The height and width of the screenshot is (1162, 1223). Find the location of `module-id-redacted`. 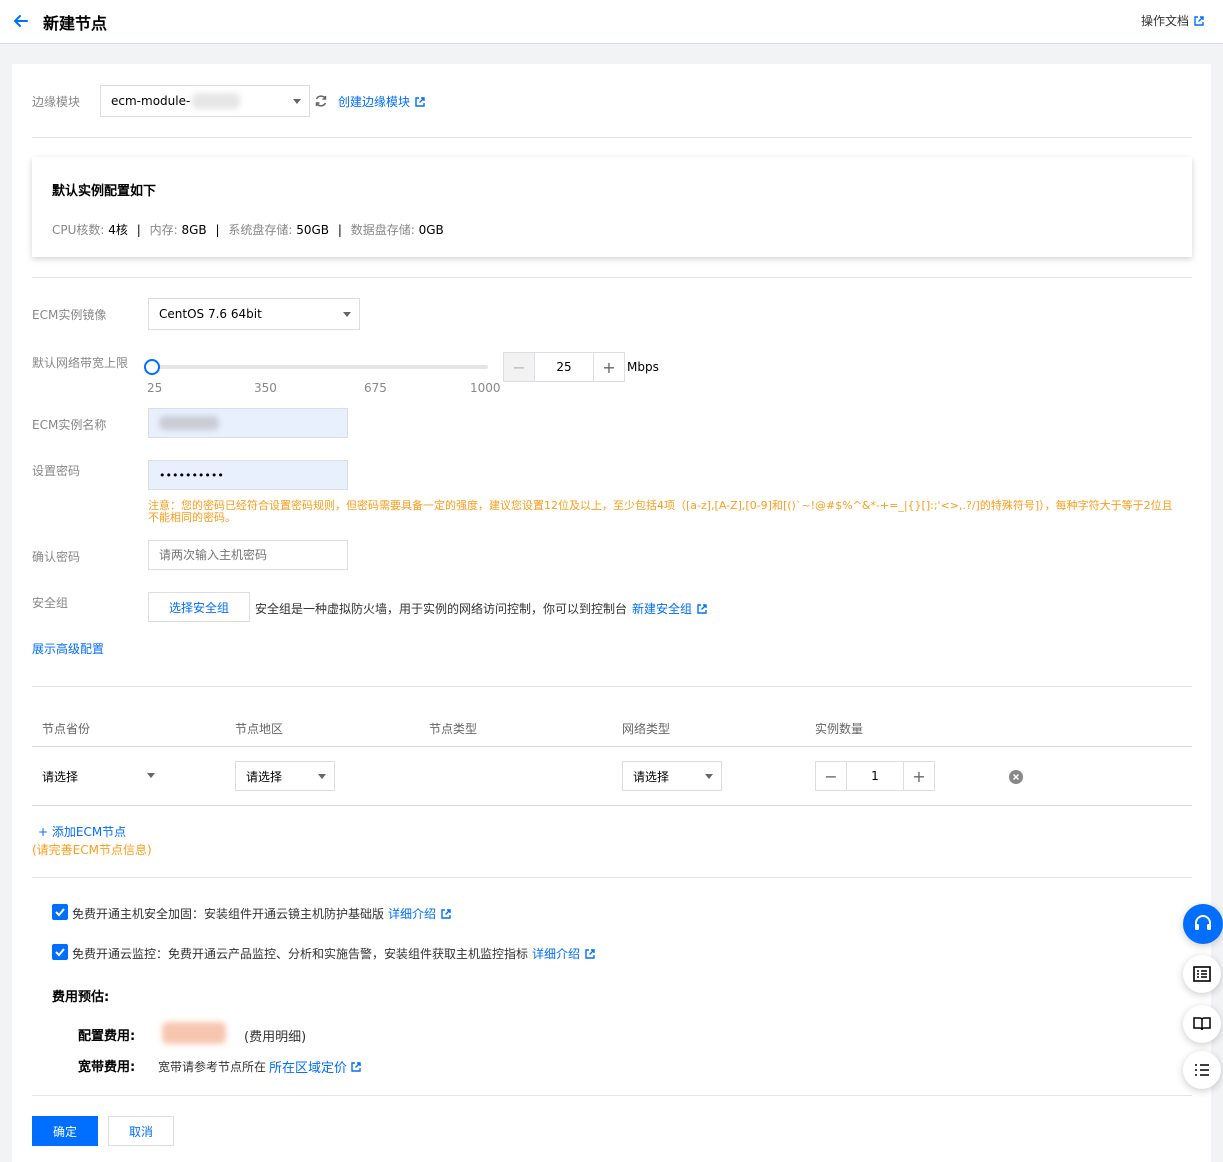

module-id-redacted is located at coordinates (216, 101).